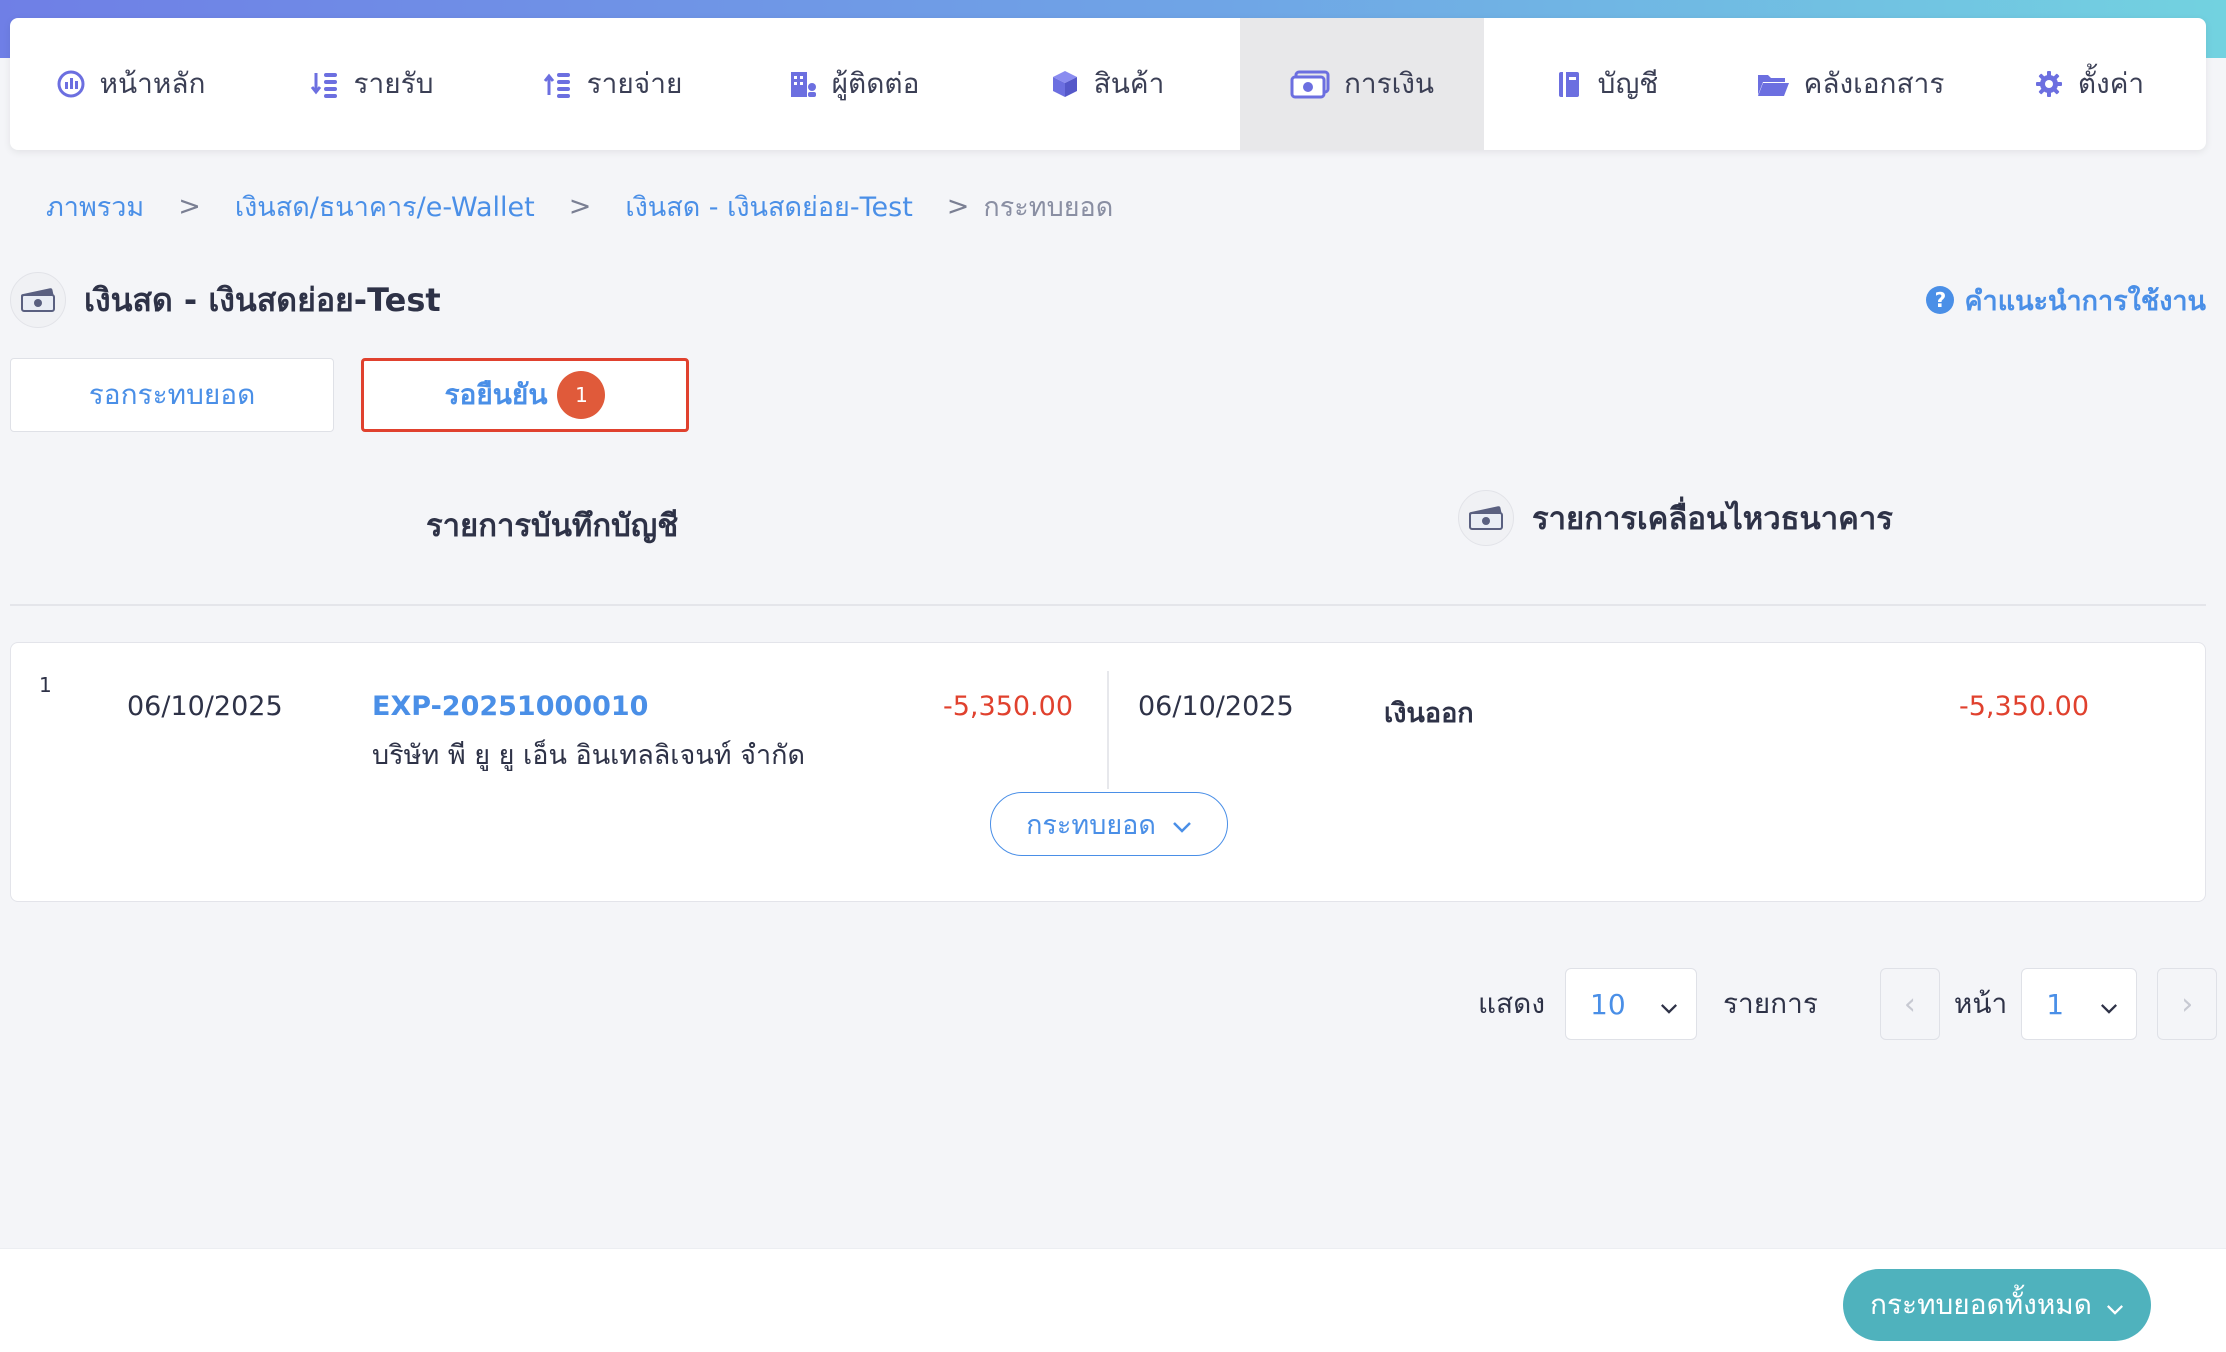 This screenshot has width=2226, height=1352. What do you see at coordinates (1511, 1003) in the screenshot?
I see `show-label: แสดง` at bounding box center [1511, 1003].